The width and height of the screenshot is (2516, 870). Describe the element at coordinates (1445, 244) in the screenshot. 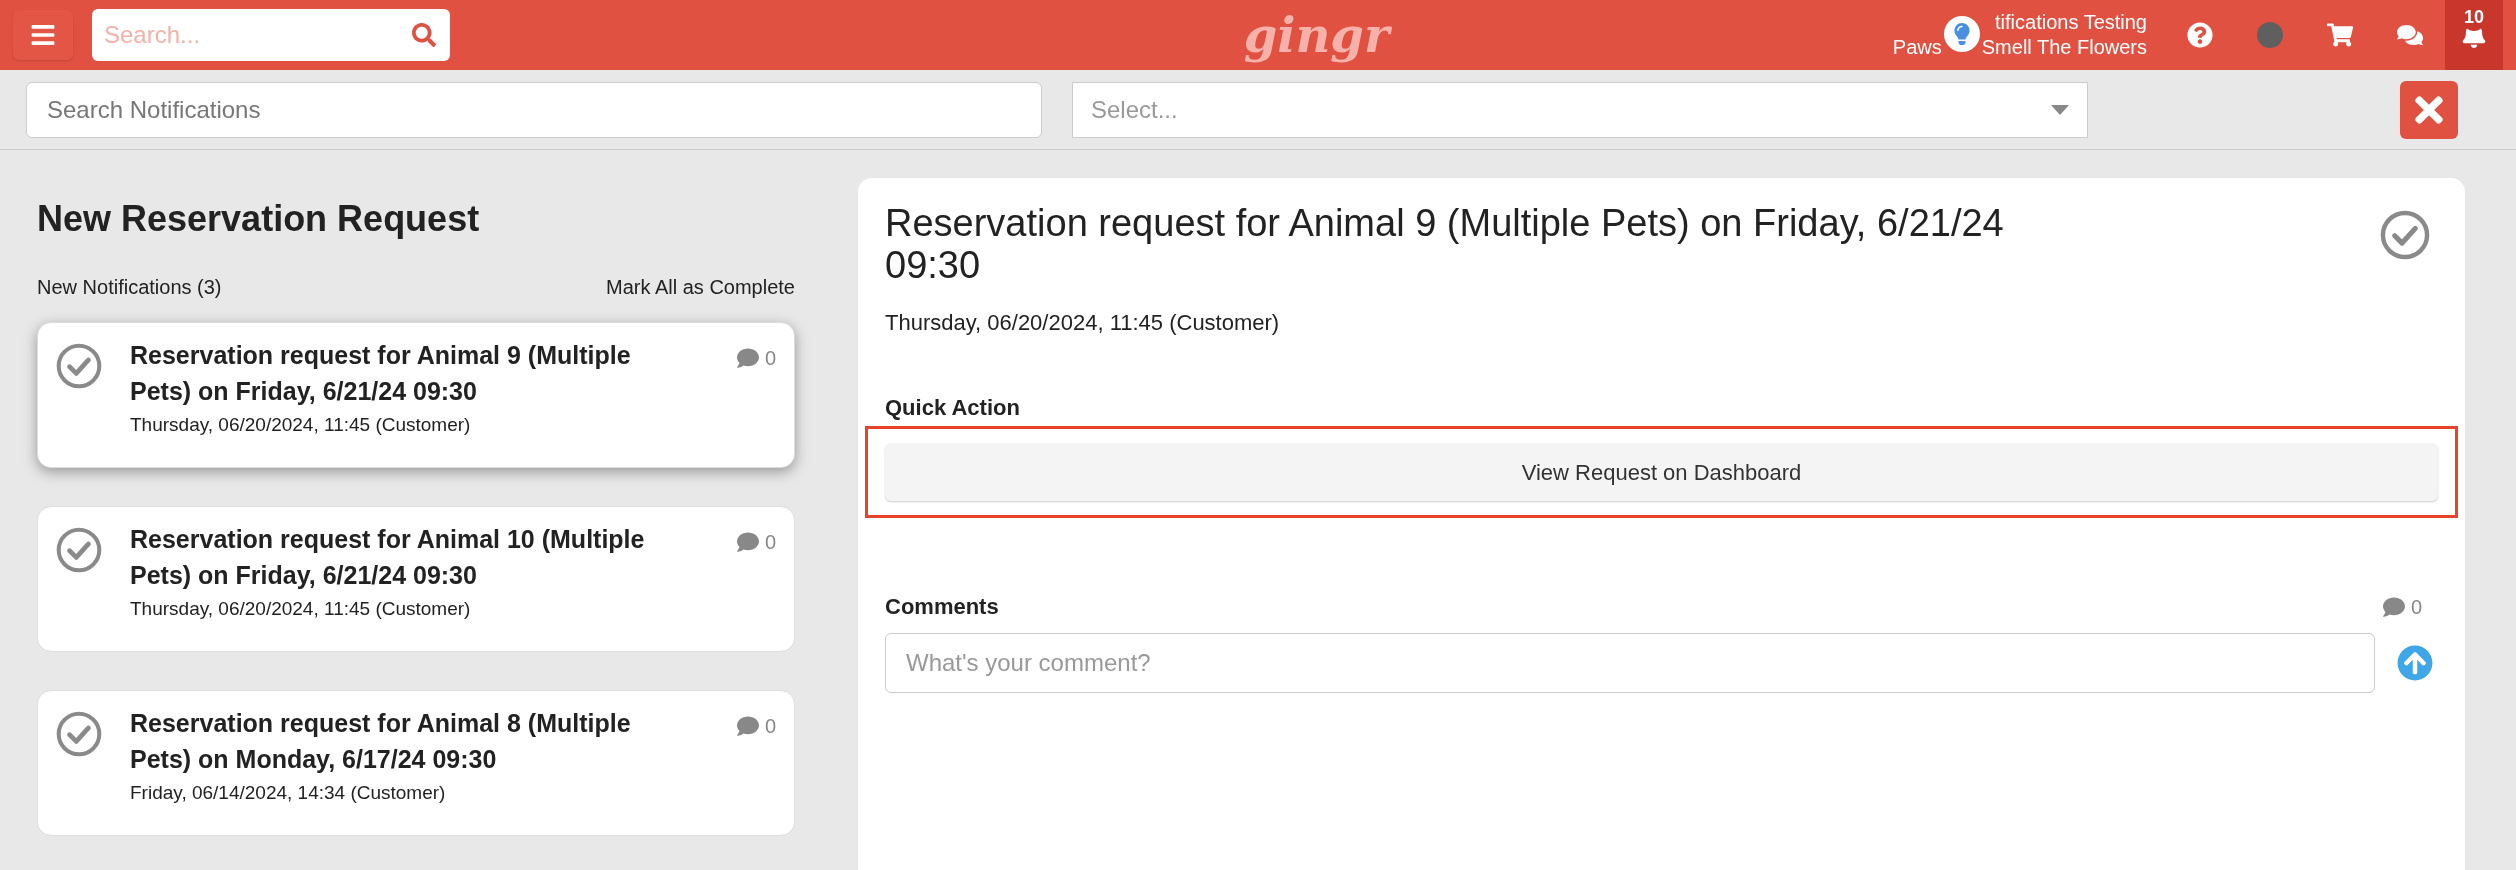

I see `detail-title: Reservation request for Animal 9 (Multiple Pets) on Friday, 6/21/24 09:30` at that location.